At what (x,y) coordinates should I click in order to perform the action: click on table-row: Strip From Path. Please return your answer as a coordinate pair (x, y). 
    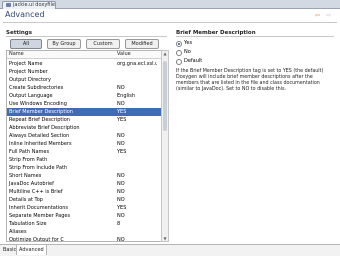
    Looking at the image, I should click on (84, 160).